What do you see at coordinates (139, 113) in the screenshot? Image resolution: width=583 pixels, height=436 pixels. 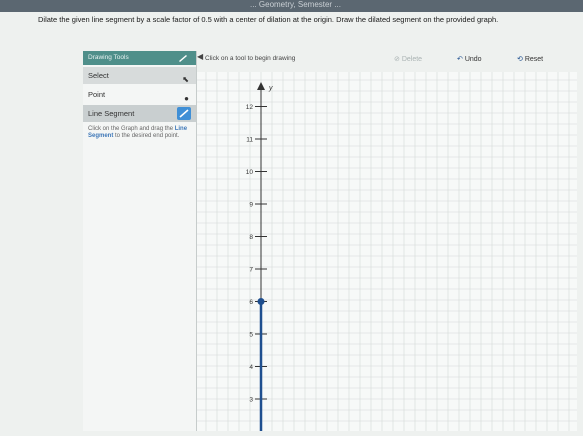 I see `tool-line-segment: Line Segment` at bounding box center [139, 113].